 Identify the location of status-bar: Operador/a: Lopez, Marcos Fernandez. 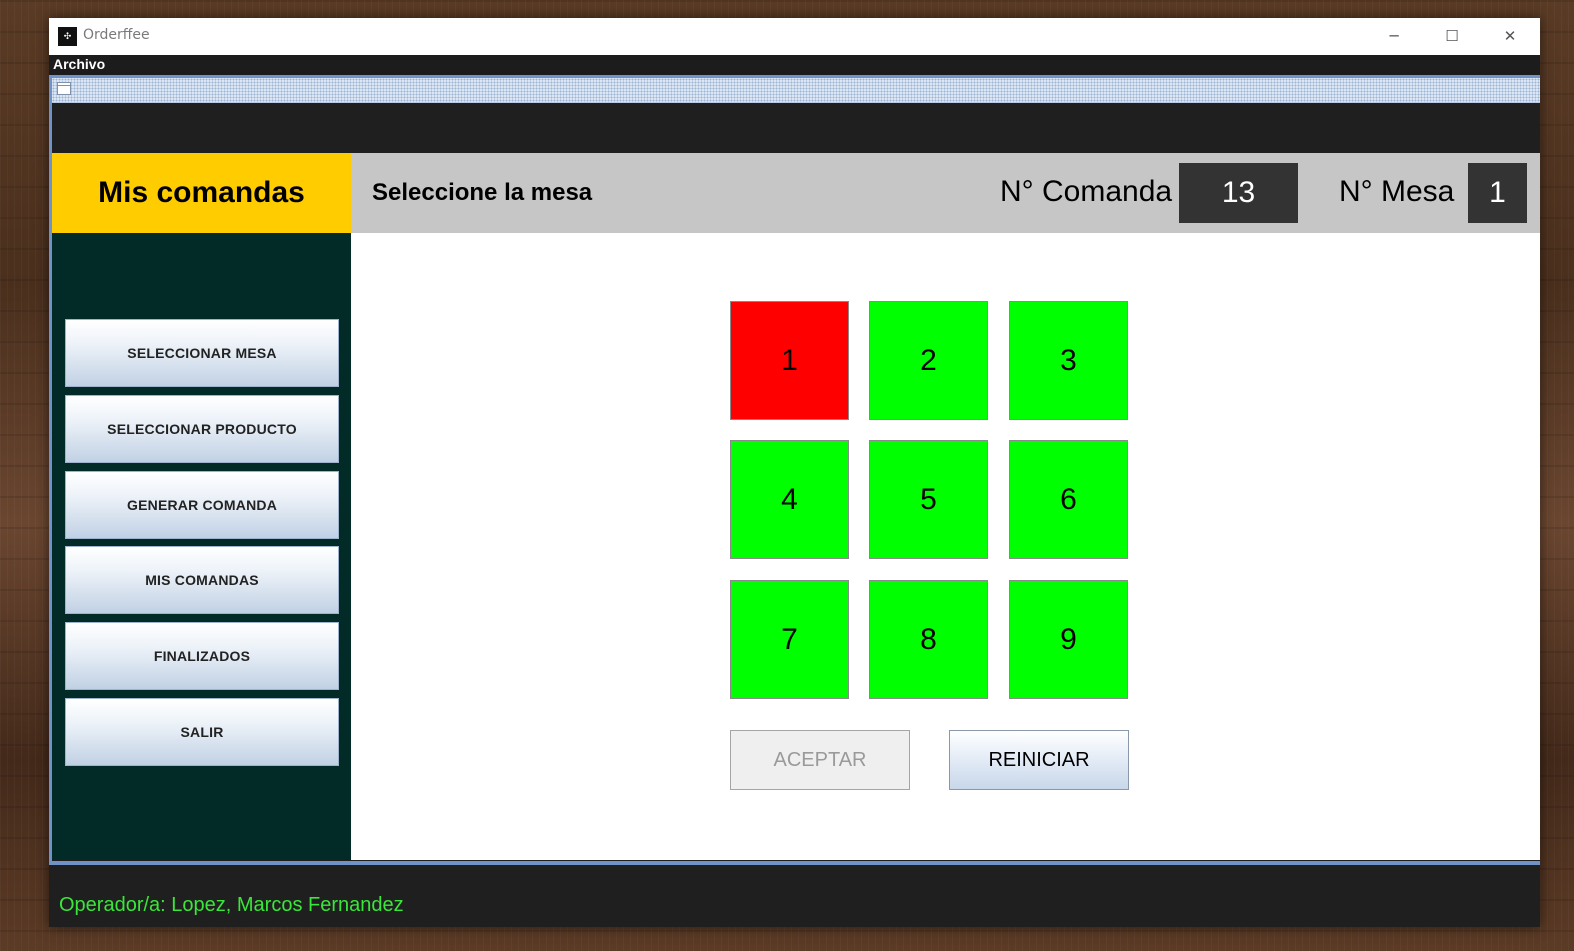
(794, 896).